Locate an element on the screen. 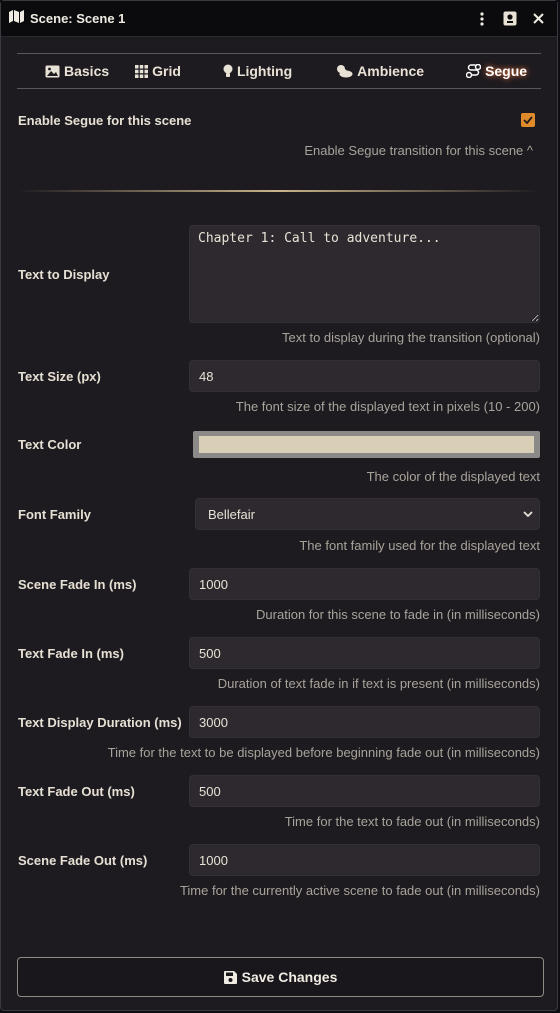  tab-label: Ambience is located at coordinates (391, 71).